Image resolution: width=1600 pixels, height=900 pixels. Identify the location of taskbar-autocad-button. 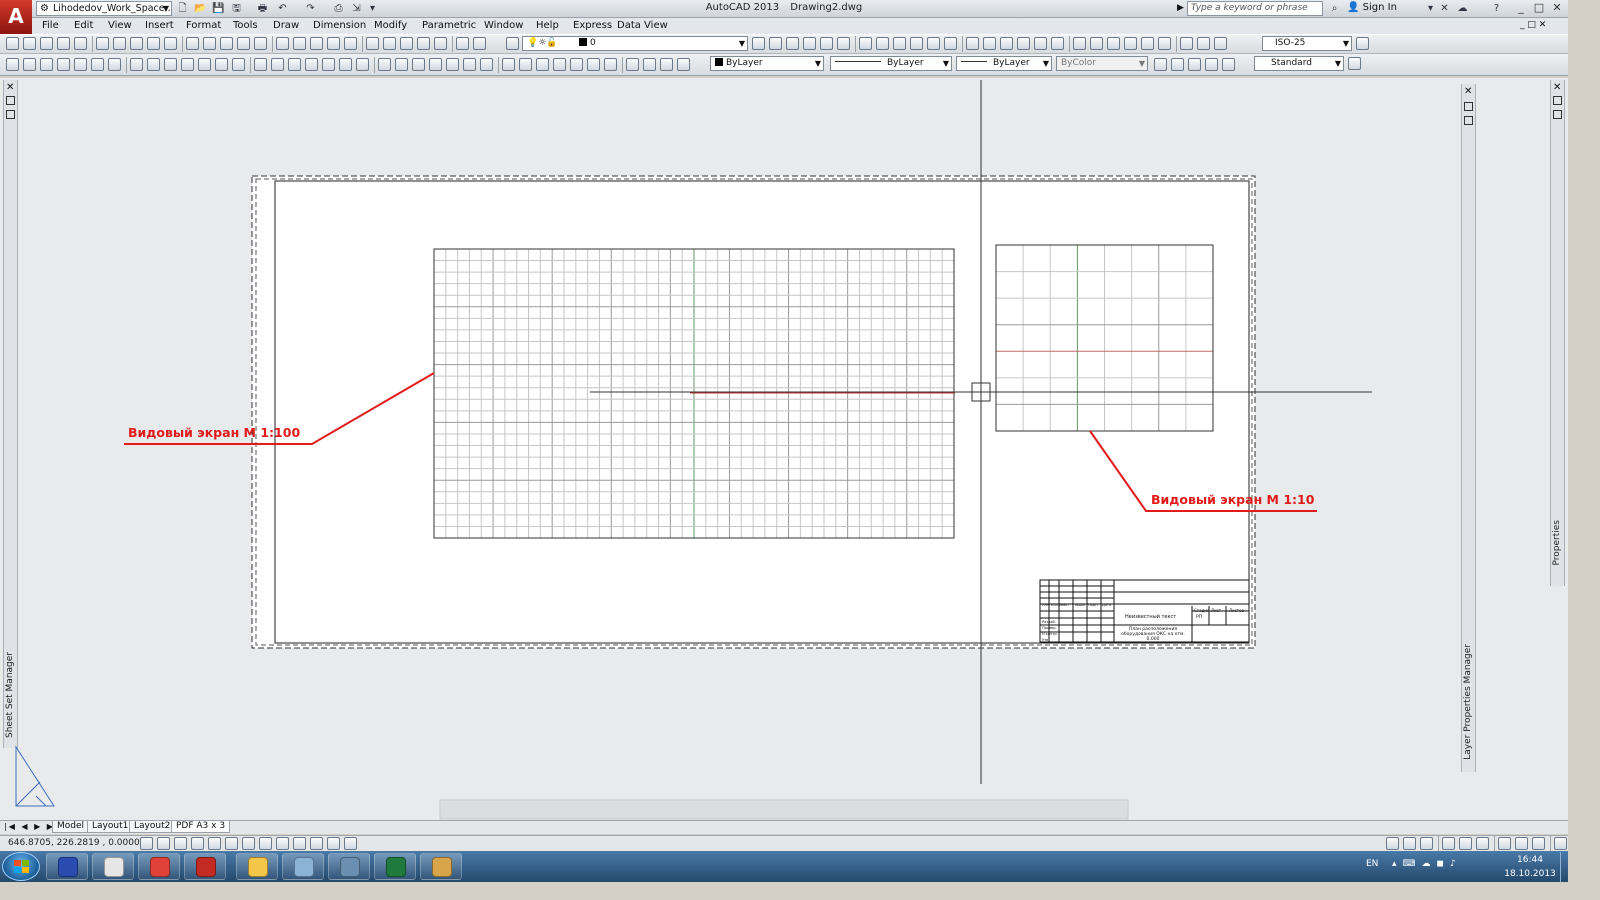
(205, 866).